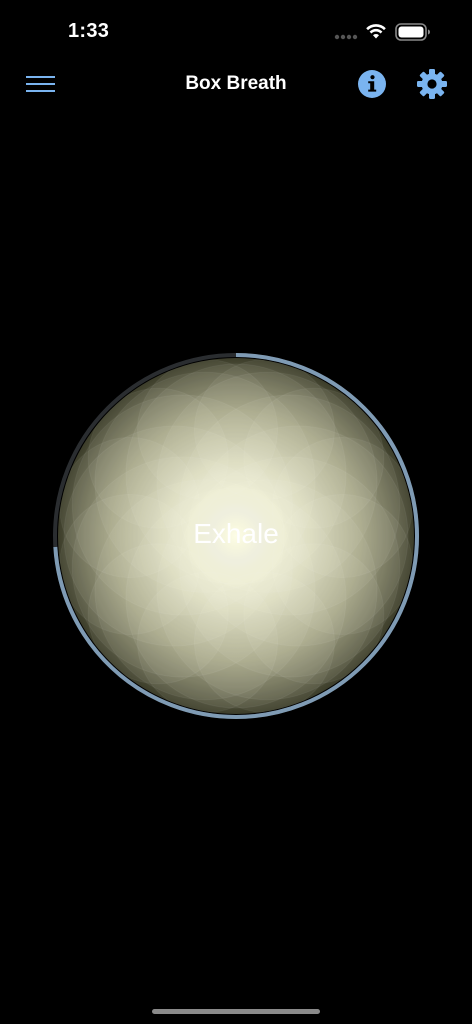  I want to click on battery-icon, so click(412, 32).